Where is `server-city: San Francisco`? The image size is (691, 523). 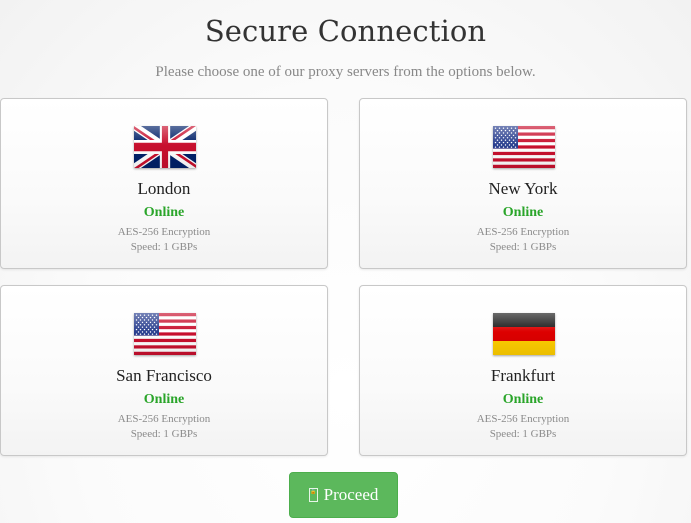
server-city: San Francisco is located at coordinates (164, 375).